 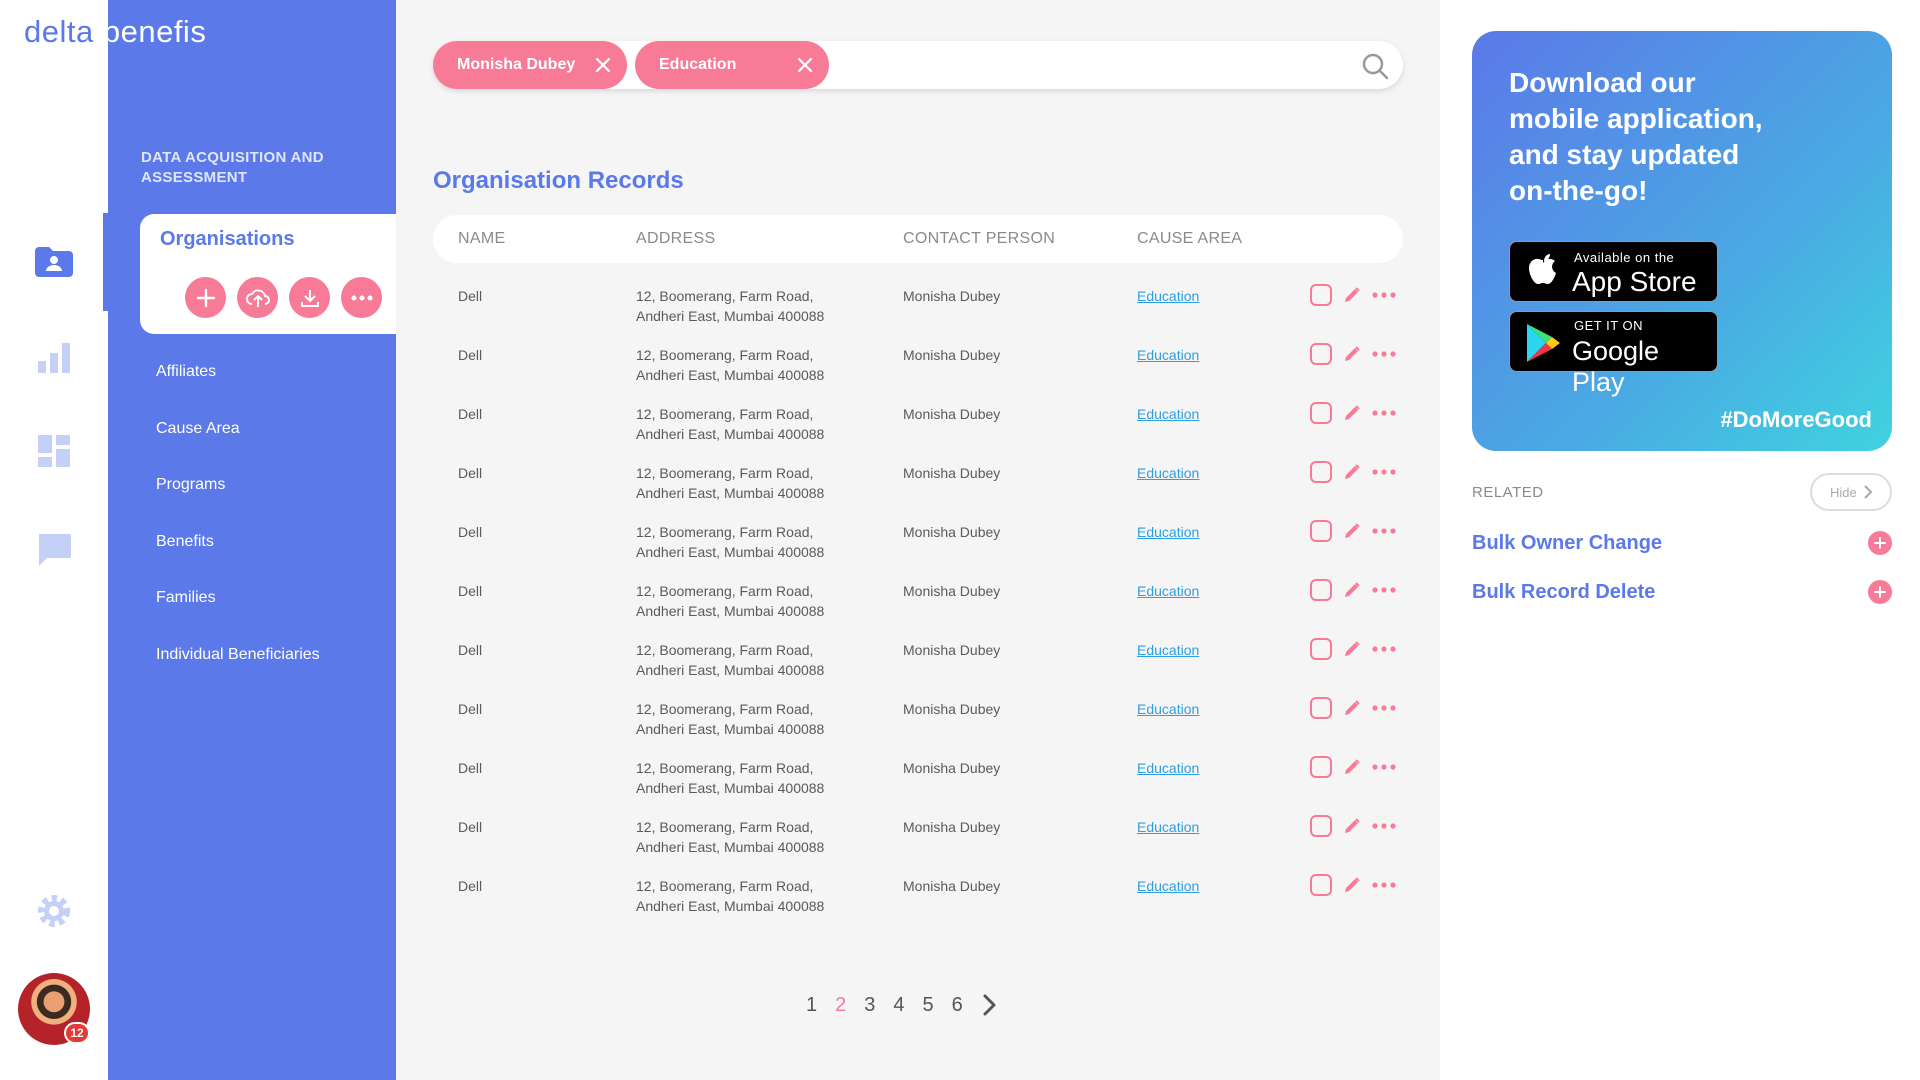 I want to click on search-bar: Monisha Dubey Education, so click(x=918, y=65).